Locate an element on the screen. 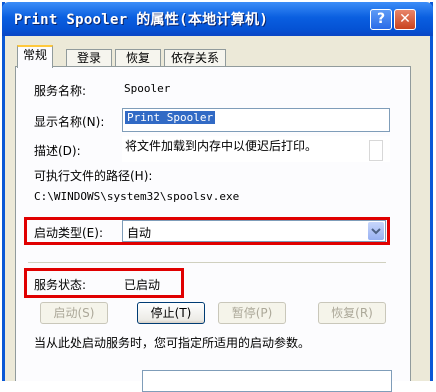  tab-logon: 登录 is located at coordinates (89, 58).